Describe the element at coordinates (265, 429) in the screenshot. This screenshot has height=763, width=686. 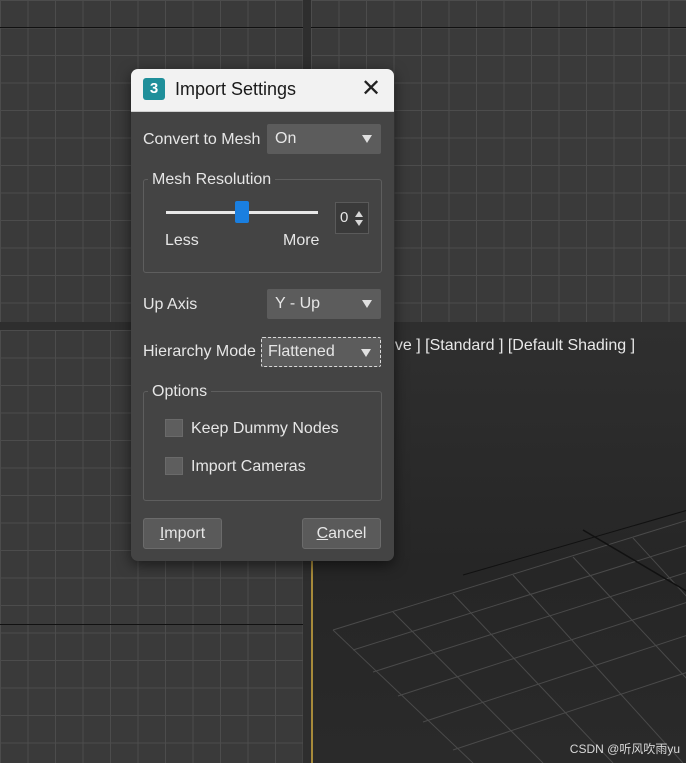
I see `keep-dummy-nodes-label: Keep Dummy Nodes` at that location.